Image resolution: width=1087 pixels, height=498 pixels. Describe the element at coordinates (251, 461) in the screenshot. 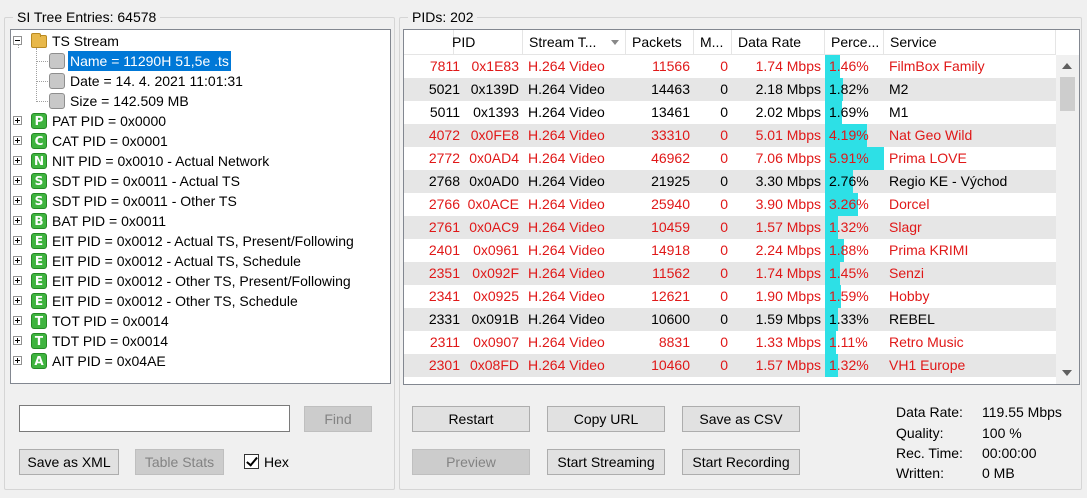

I see `hex-checkbox` at that location.